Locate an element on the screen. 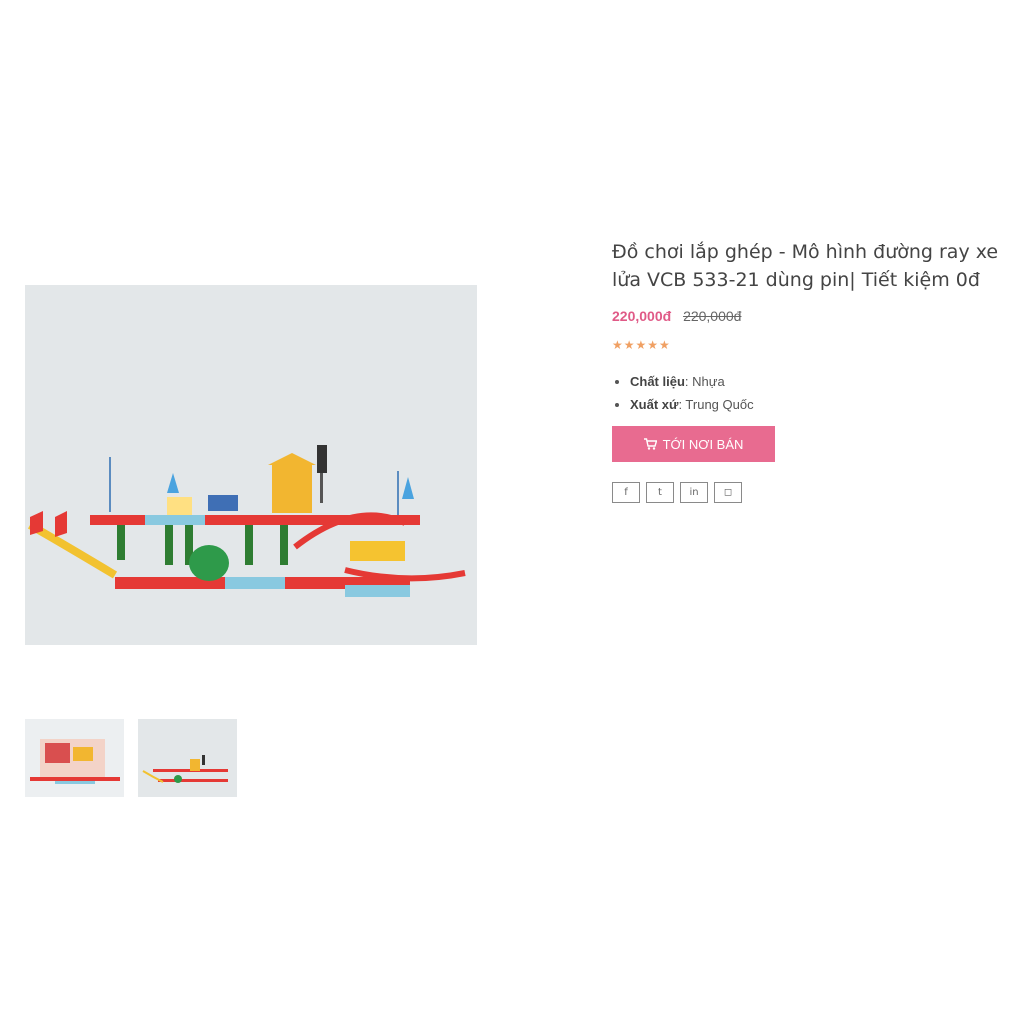  facebook-share-button: f is located at coordinates (626, 492).